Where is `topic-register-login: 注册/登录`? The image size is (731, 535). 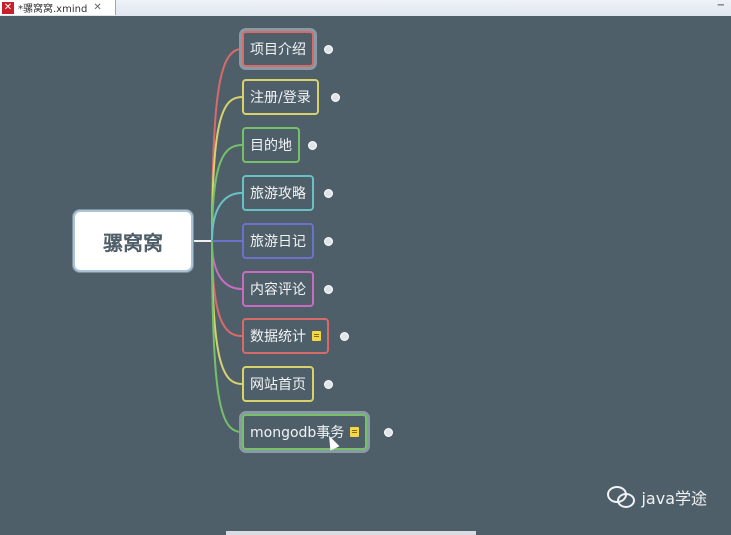 topic-register-login: 注册/登录 is located at coordinates (280, 97).